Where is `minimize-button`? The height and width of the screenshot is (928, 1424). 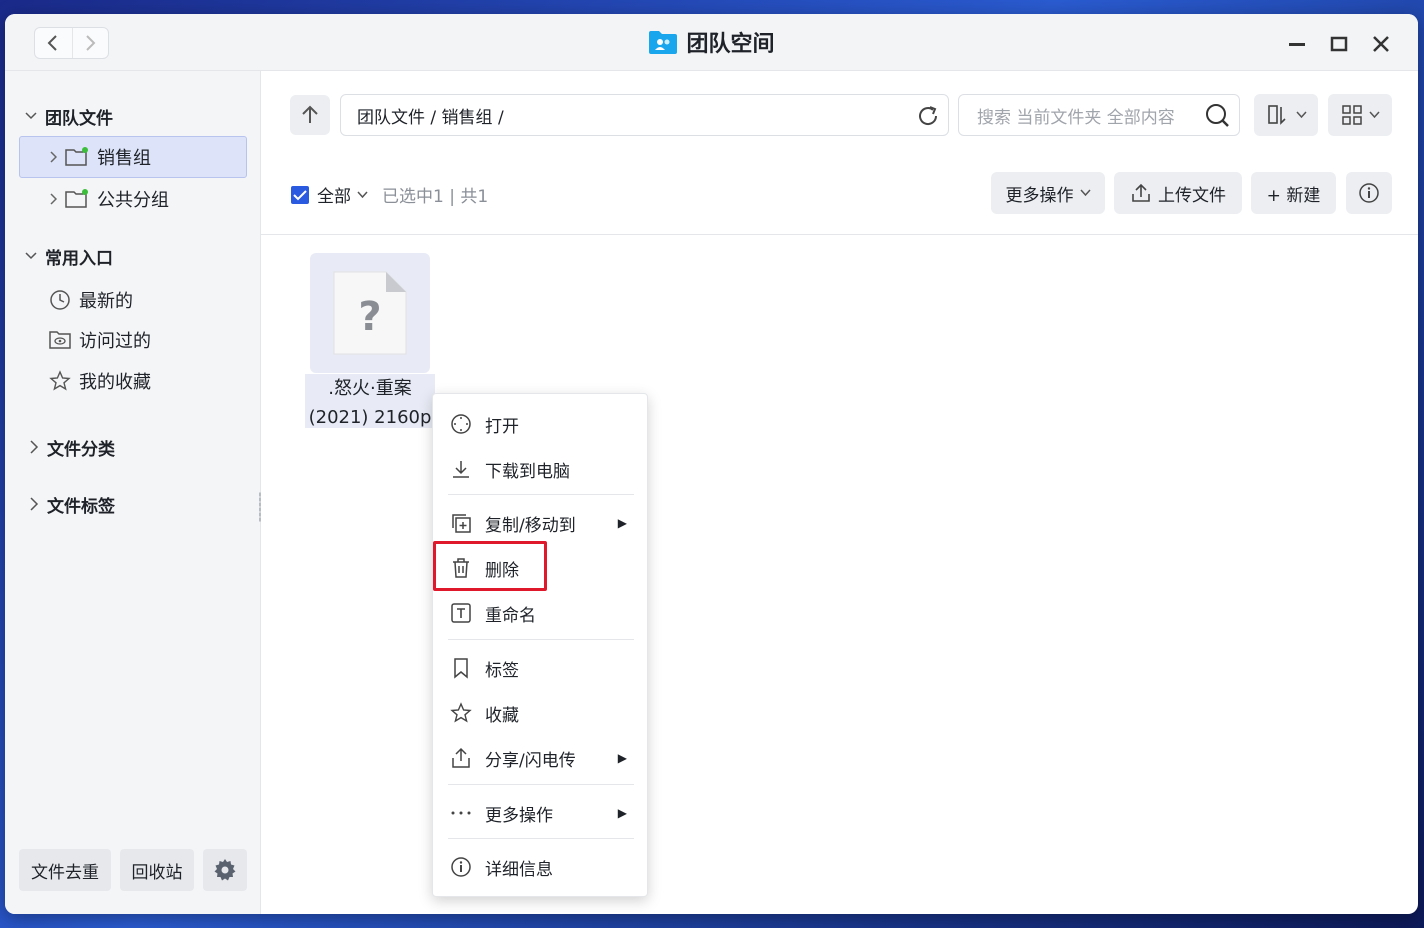
minimize-button is located at coordinates (1297, 44).